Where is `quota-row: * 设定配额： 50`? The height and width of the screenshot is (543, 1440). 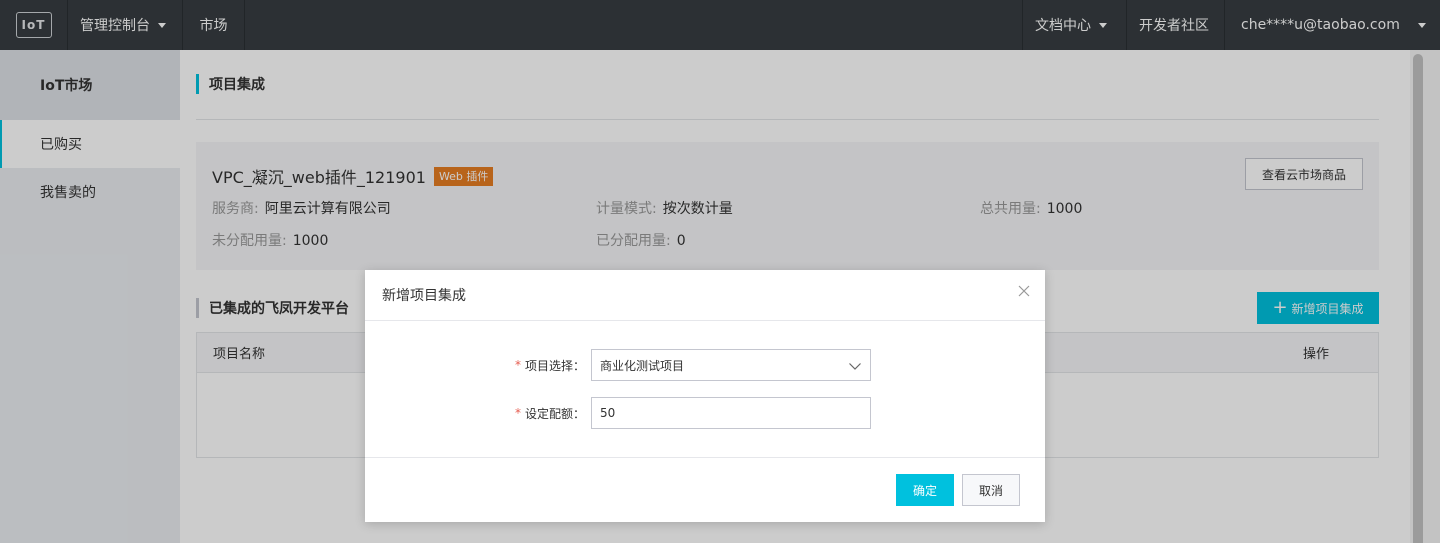 quota-row: * 设定配额： 50 is located at coordinates (705, 413).